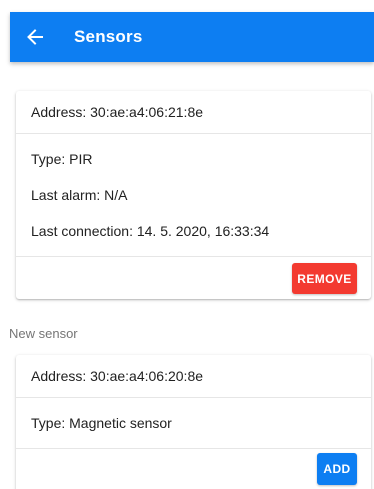  Describe the element at coordinates (337, 469) in the screenshot. I see `add-button: ADD` at that location.